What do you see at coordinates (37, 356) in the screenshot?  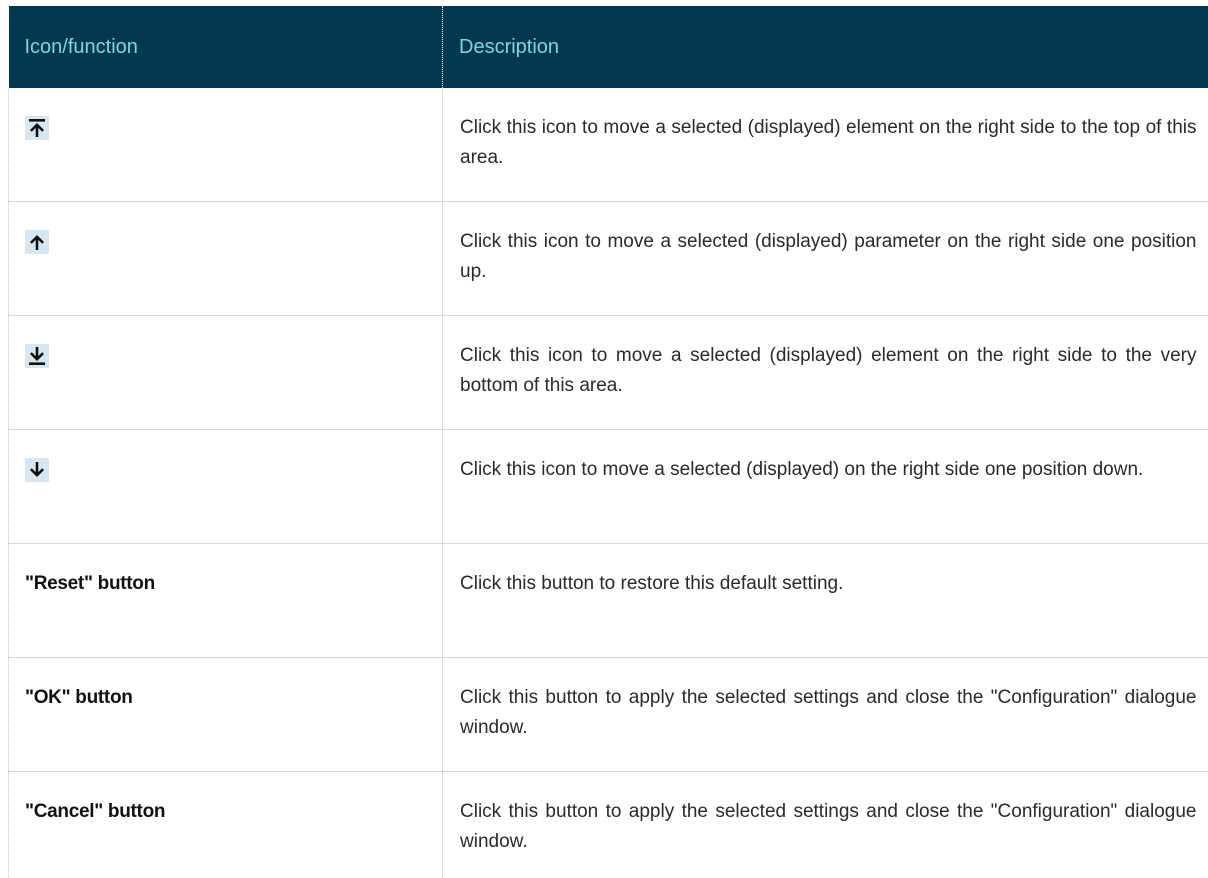 I see `move-to-bottom-icon` at bounding box center [37, 356].